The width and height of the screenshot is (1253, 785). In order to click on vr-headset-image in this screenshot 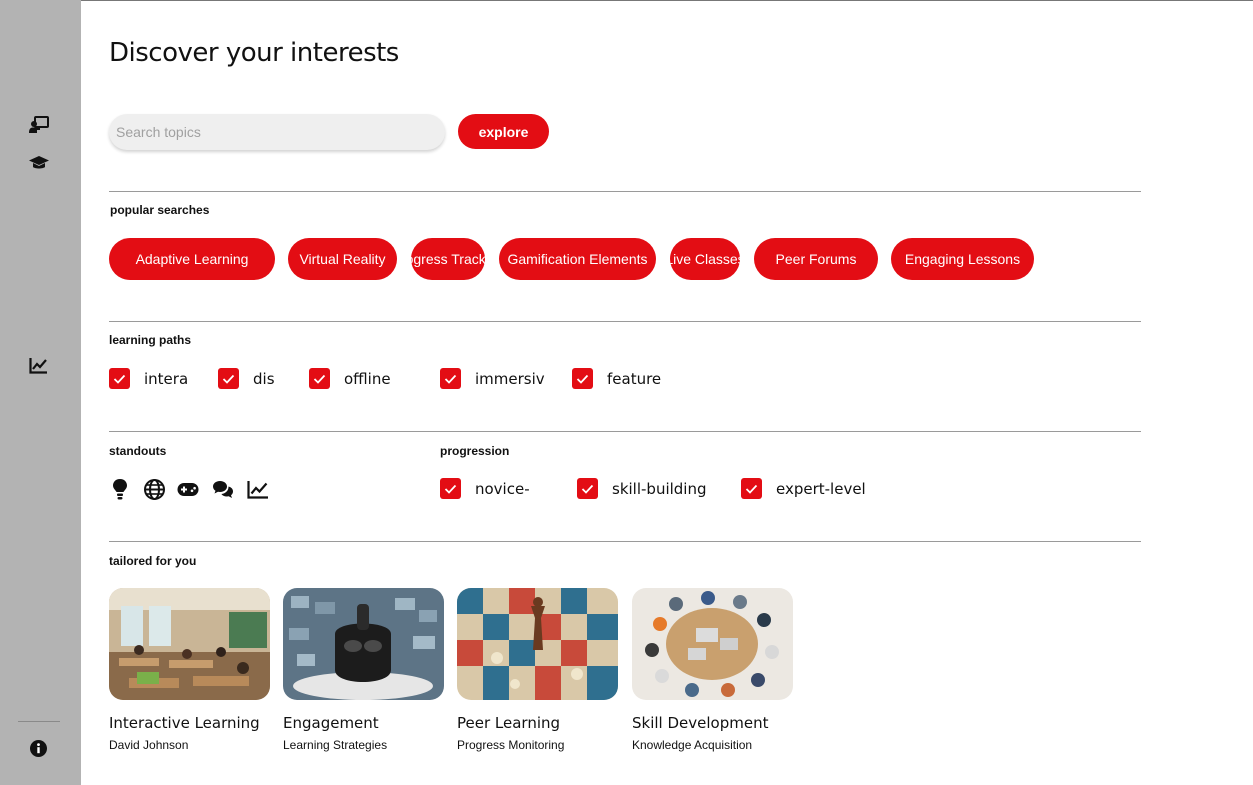, I will do `click(363, 644)`.